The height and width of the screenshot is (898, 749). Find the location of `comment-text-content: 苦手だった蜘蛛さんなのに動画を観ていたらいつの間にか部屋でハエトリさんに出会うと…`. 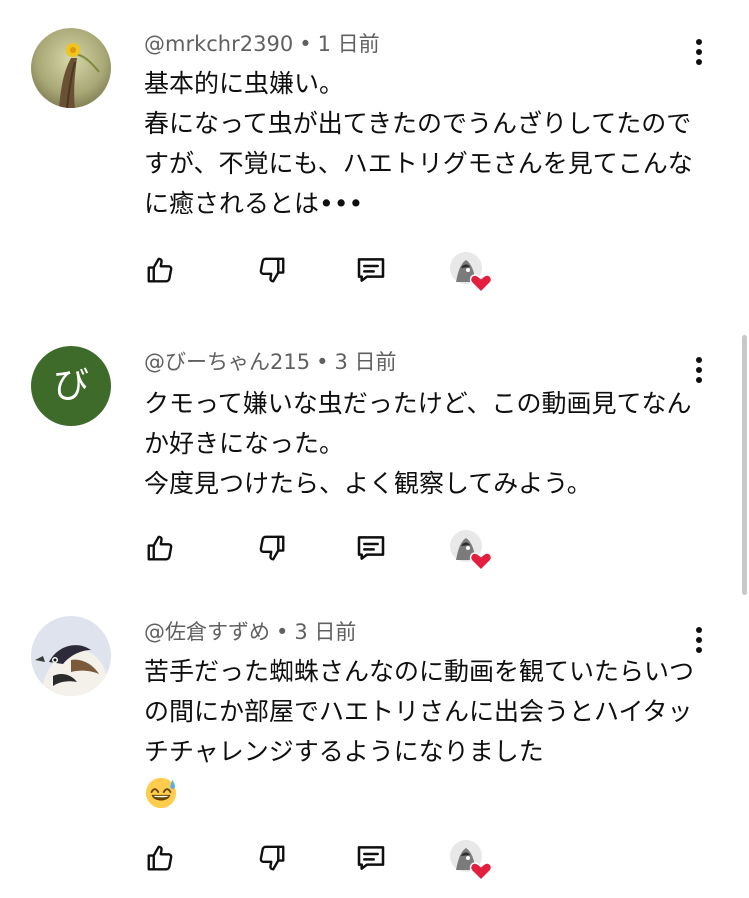

comment-text-content: 苦手だった蜘蛛さんなのに動画を観ていたらいつの間にか部屋でハエトリさんに出会うと… is located at coordinates (419, 711).